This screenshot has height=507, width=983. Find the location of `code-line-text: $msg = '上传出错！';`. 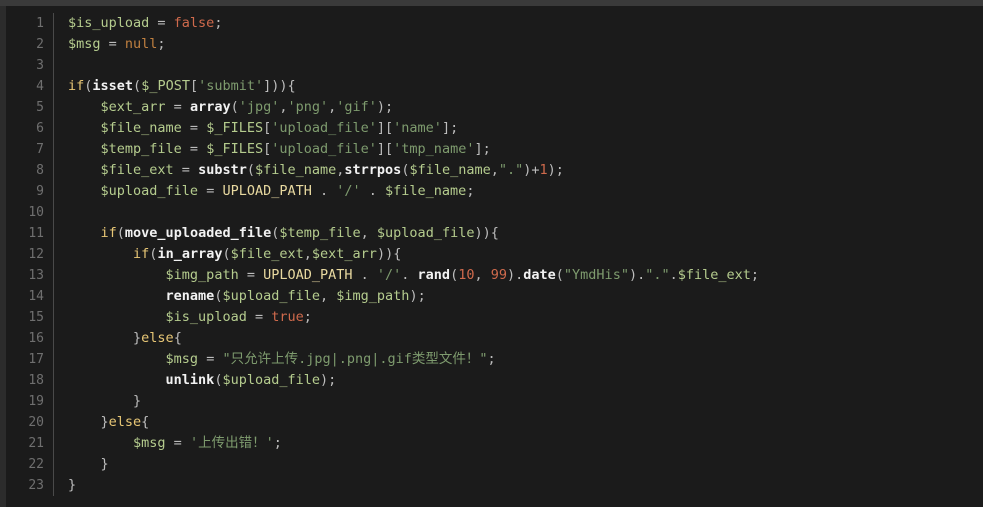

code-line-text: $msg = '上传出错！'; is located at coordinates (518, 443).